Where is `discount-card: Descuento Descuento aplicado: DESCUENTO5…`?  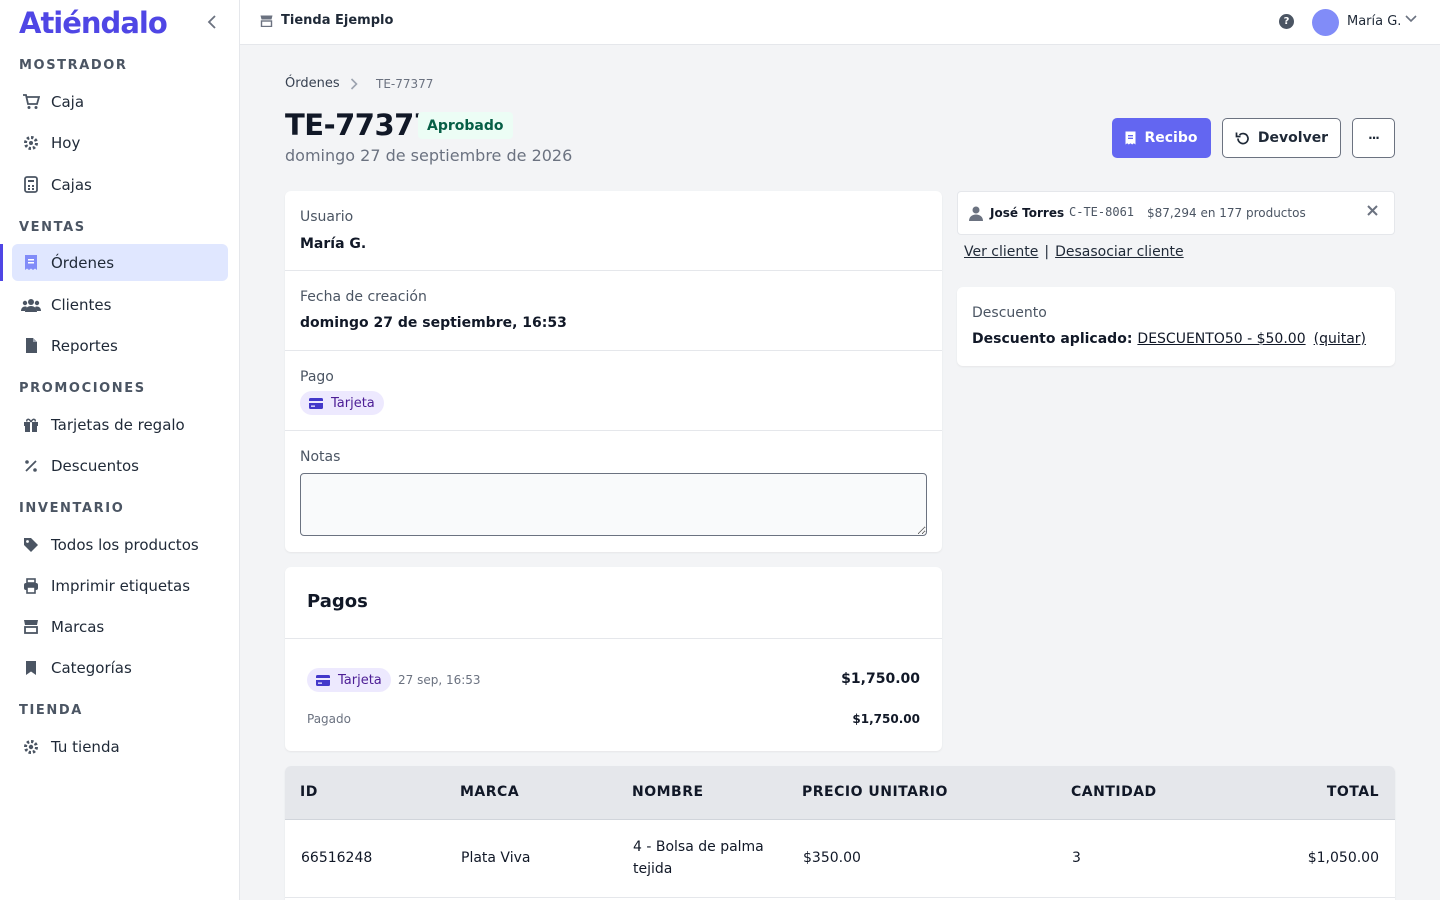 discount-card: Descuento Descuento aplicado: DESCUENTO5… is located at coordinates (1176, 326).